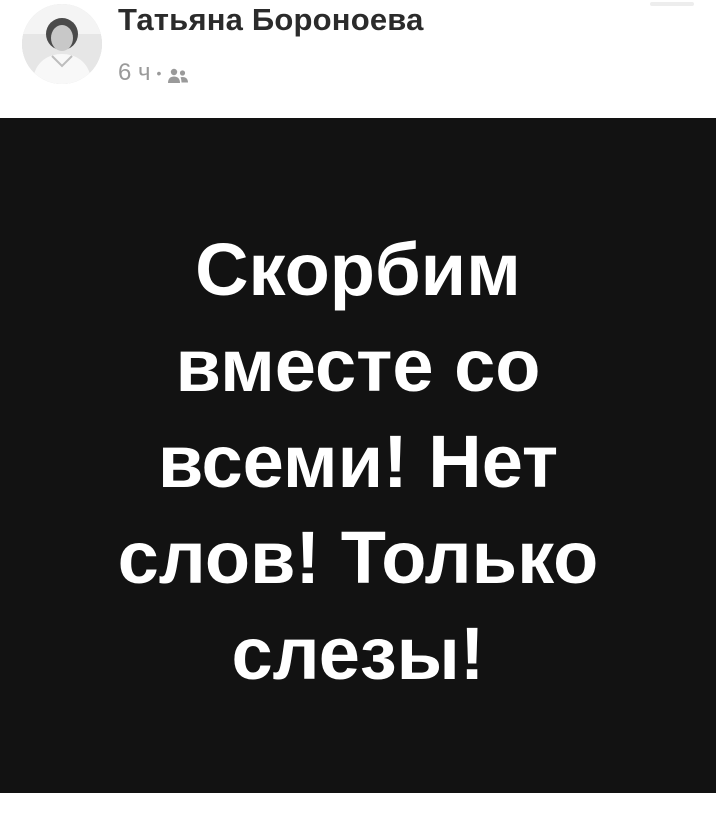  Describe the element at coordinates (358, 59) in the screenshot. I see `post-header: Татьяна Бороноева 6 ч •` at that location.